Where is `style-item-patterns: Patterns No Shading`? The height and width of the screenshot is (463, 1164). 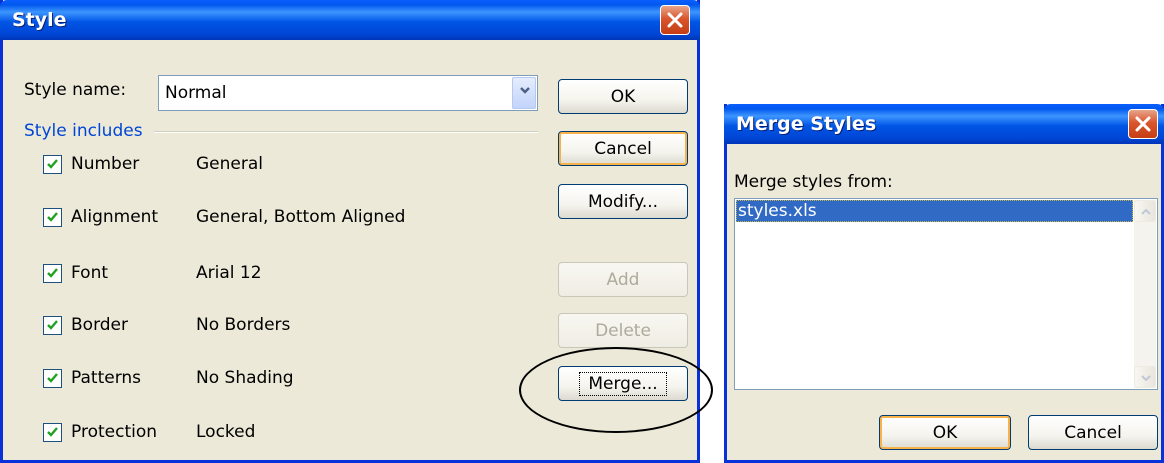
style-item-patterns: Patterns No Shading is located at coordinates (253, 379).